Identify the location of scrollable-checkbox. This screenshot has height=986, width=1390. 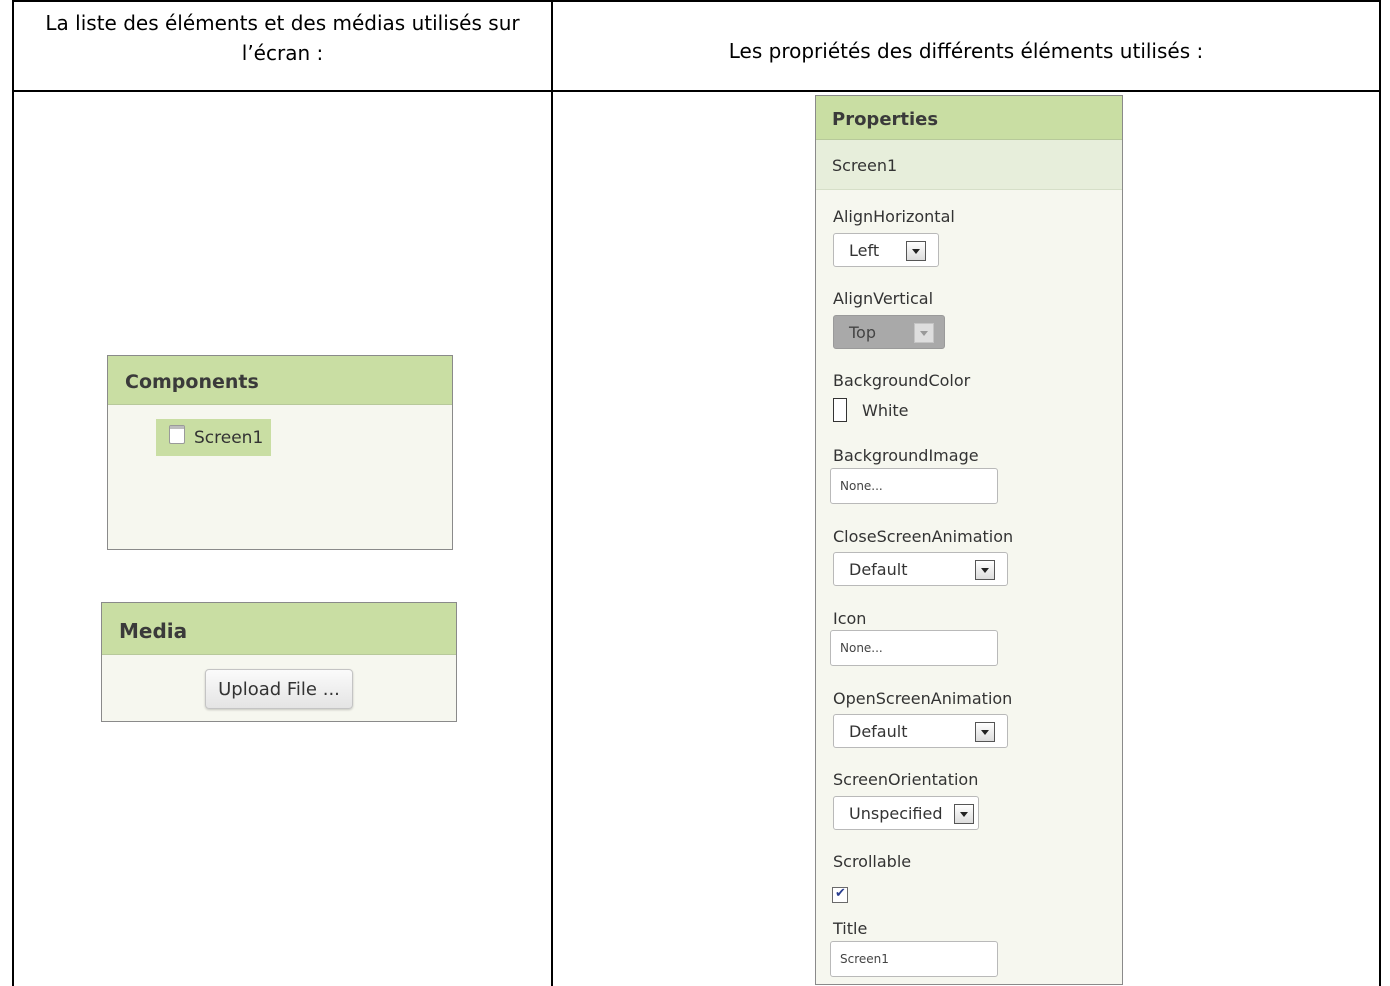
(840, 894).